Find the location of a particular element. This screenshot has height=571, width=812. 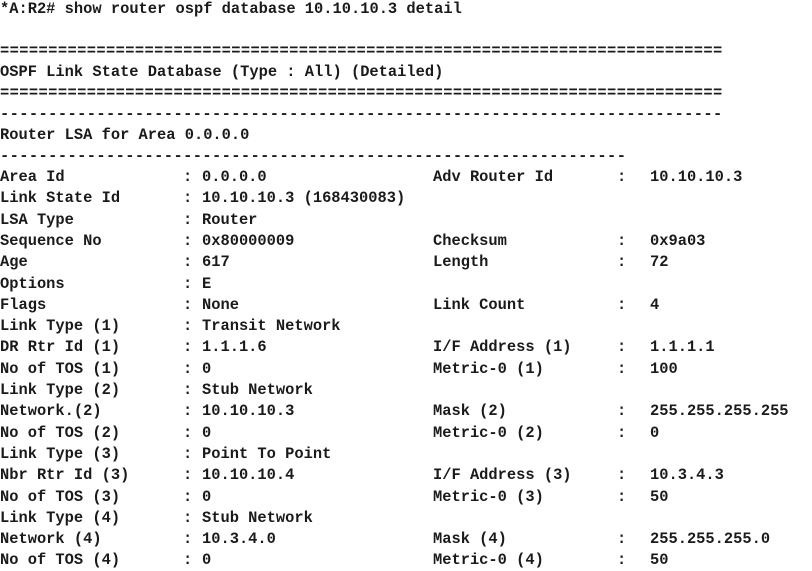

field-value: 255.255.255.0 is located at coordinates (710, 539).